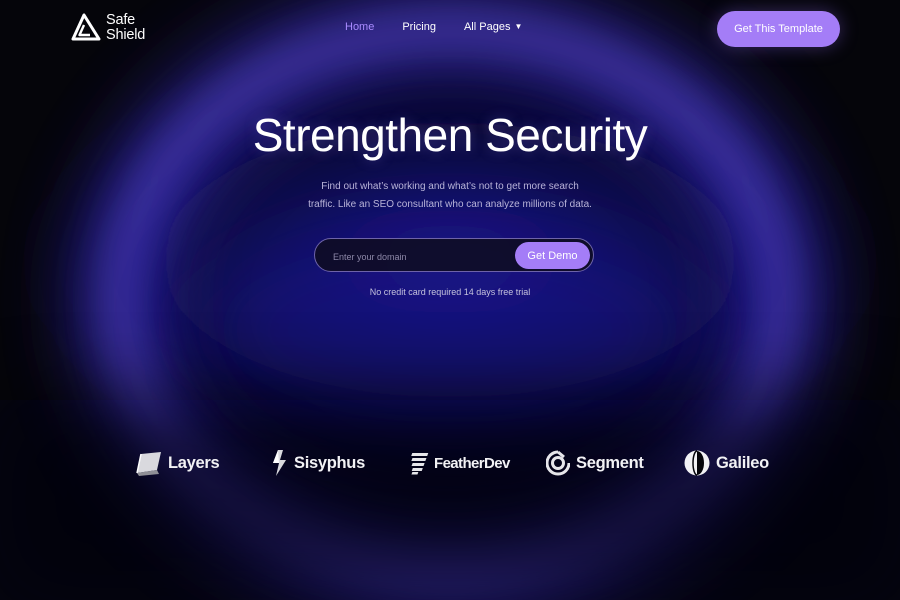  Describe the element at coordinates (420, 464) in the screenshot. I see `feather-icon` at that location.